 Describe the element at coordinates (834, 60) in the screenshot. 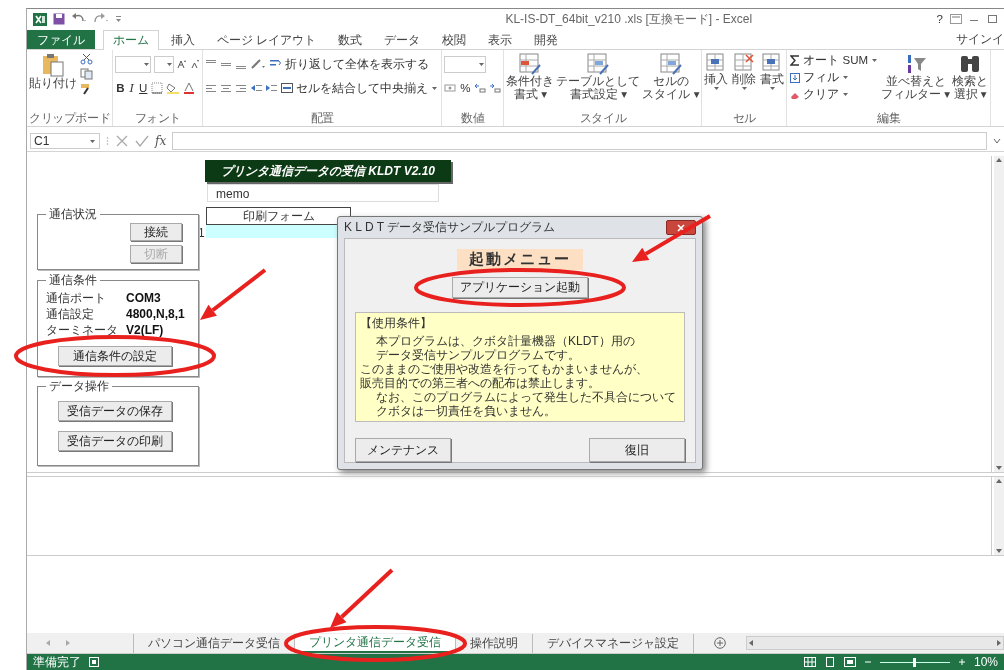

I see `autosum-button: オート SUM` at that location.